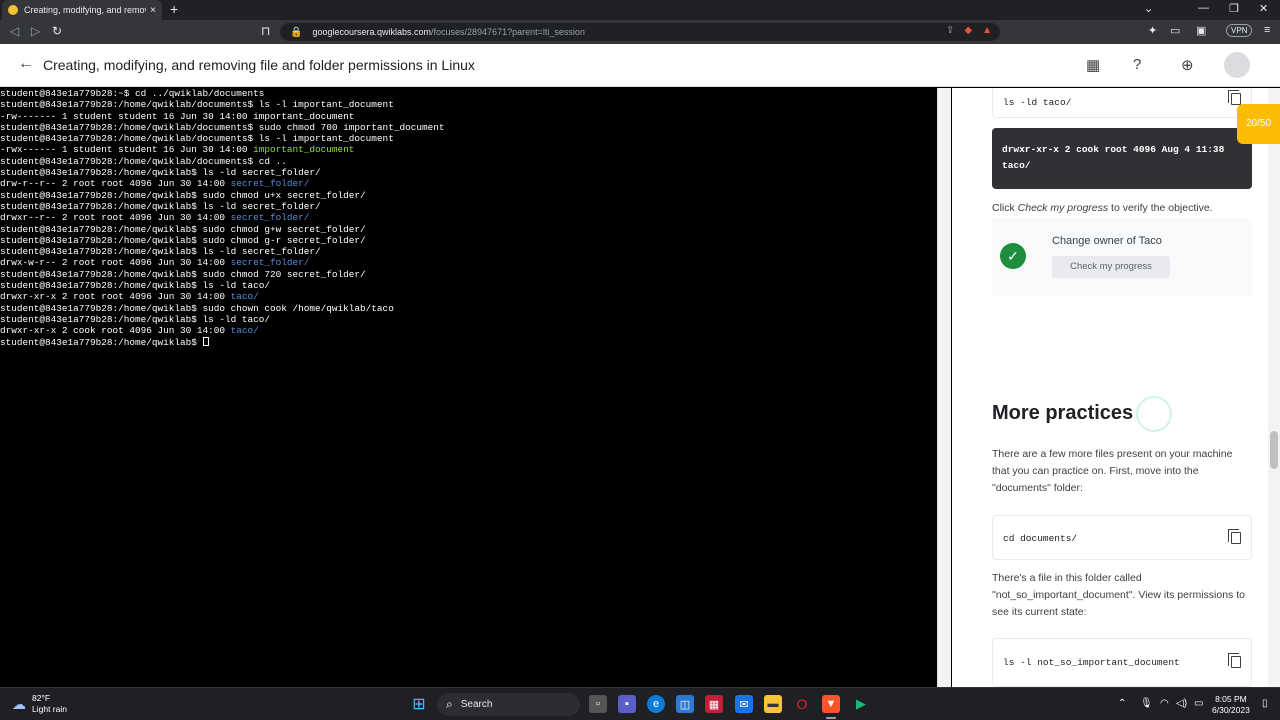 The image size is (1280, 720). Describe the element at coordinates (49, 709) in the screenshot. I see `weather-condition: Light rain` at that location.